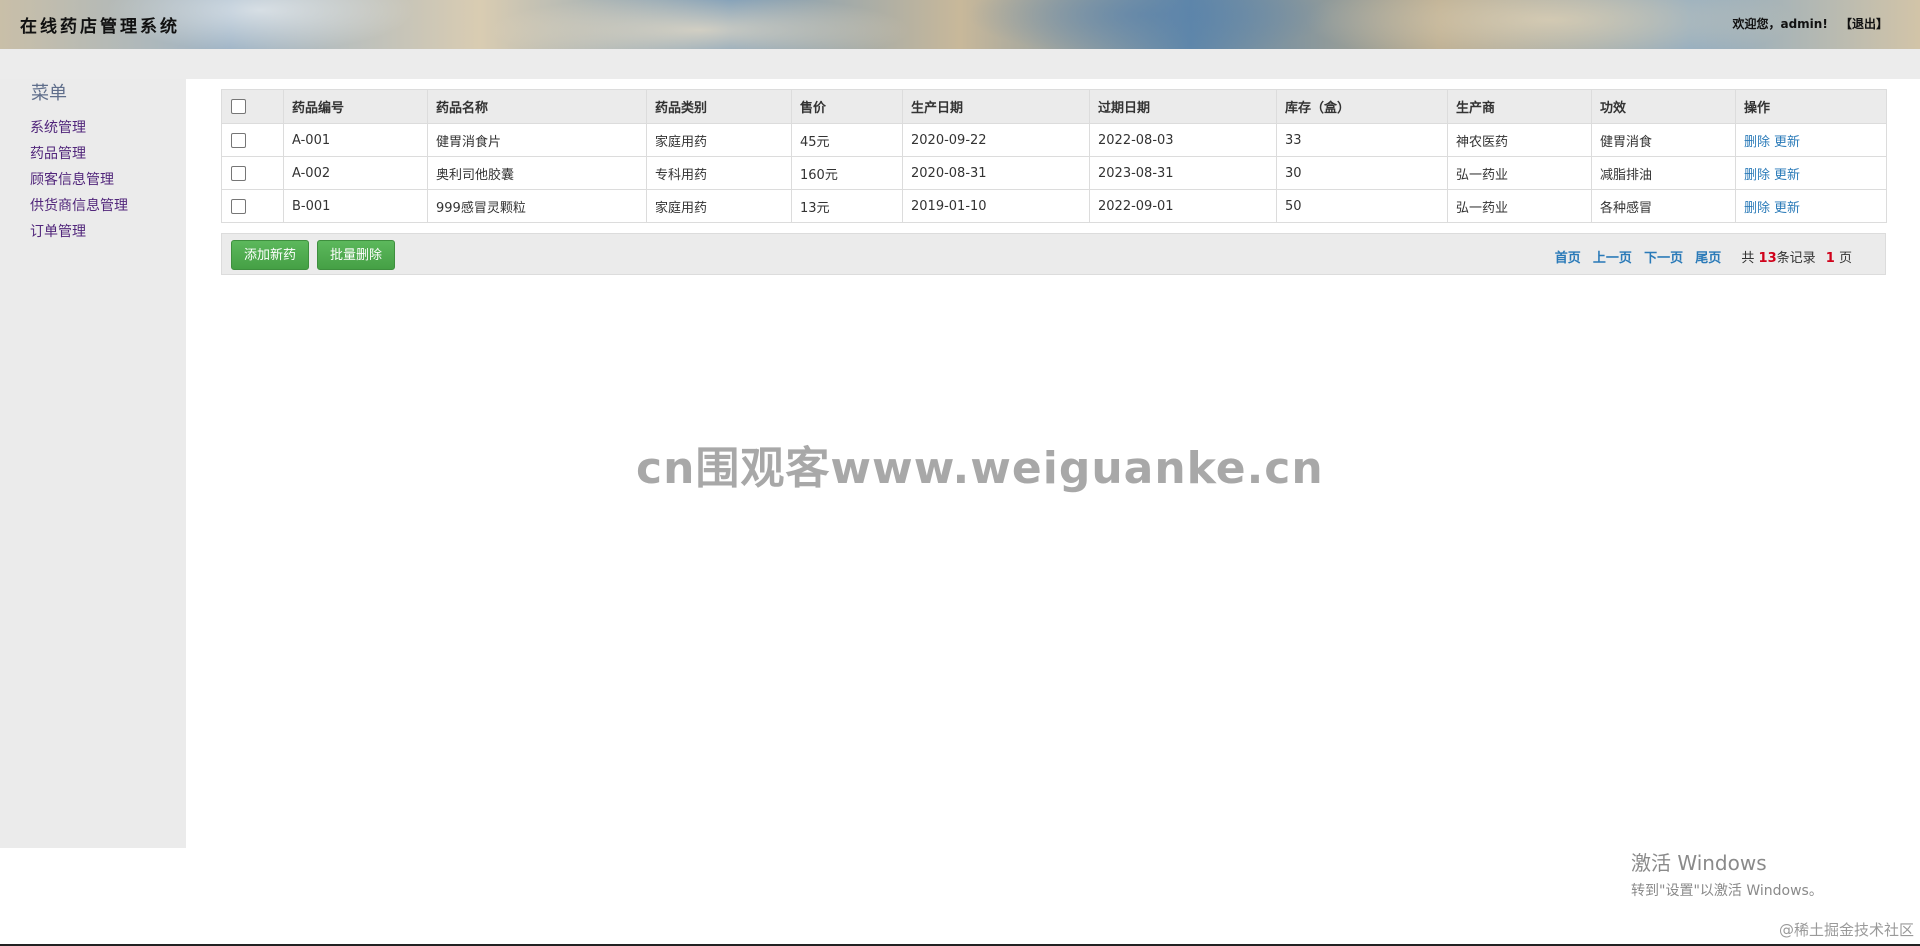 The width and height of the screenshot is (1920, 946). What do you see at coordinates (1663, 258) in the screenshot?
I see `next-page-link: 下一页` at bounding box center [1663, 258].